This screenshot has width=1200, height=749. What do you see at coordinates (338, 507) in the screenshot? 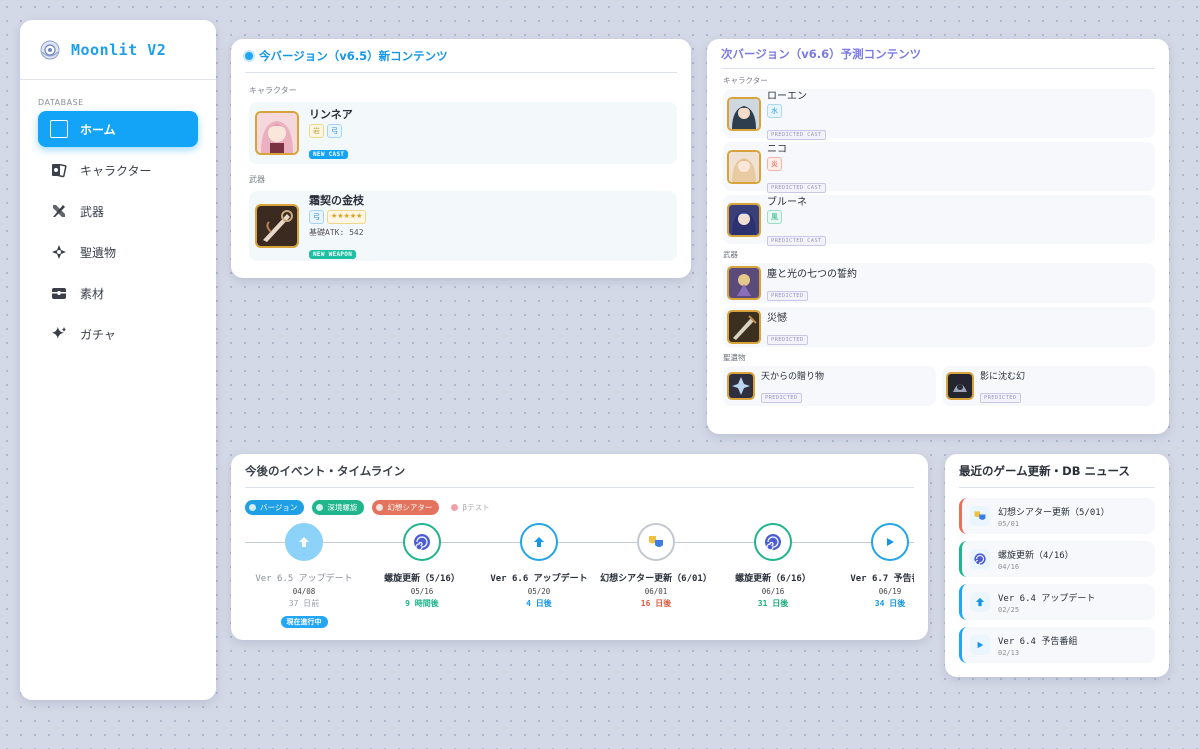
I see `legend-abyss: 深境螺旋` at bounding box center [338, 507].